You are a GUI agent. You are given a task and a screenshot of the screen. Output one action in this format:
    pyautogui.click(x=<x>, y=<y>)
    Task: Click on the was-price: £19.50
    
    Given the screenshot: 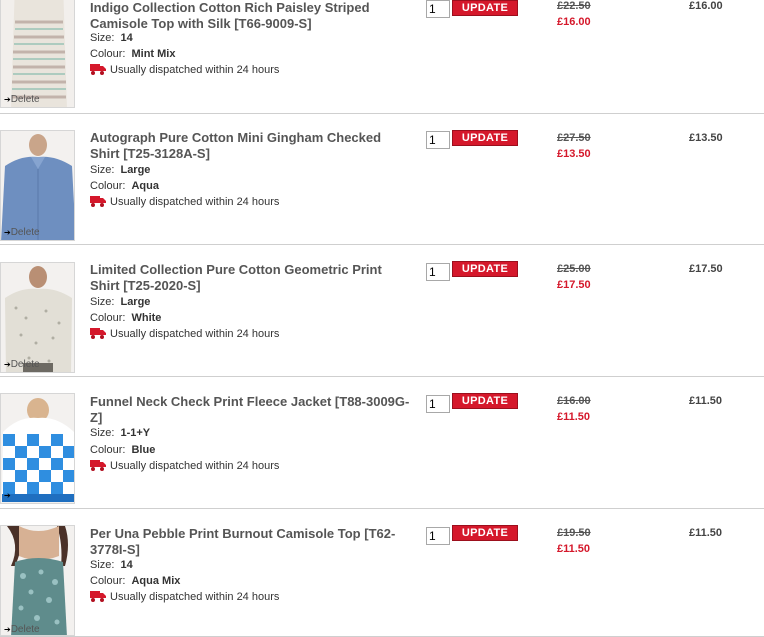 What is the action you would take?
    pyautogui.click(x=574, y=533)
    